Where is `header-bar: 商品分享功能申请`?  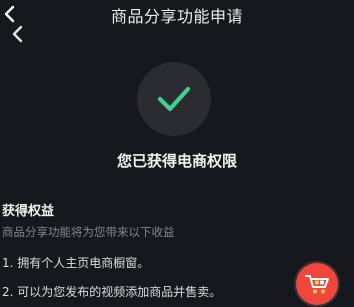
header-bar: 商品分享功能申请 is located at coordinates (177, 21).